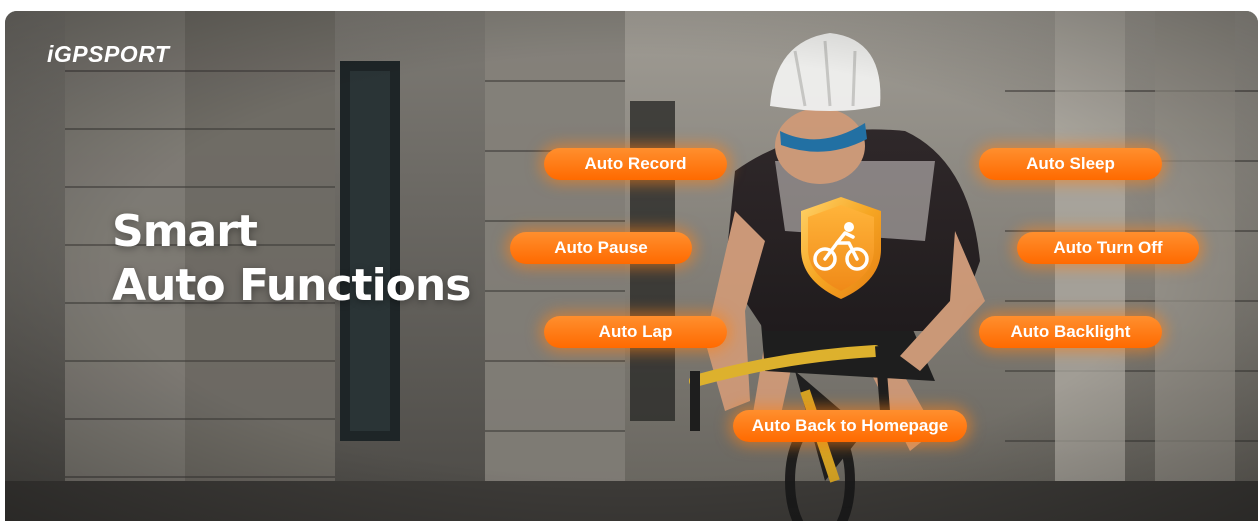 This screenshot has height=521, width=1258. Describe the element at coordinates (291, 259) in the screenshot. I see `headline: Smart Auto Functions` at that location.